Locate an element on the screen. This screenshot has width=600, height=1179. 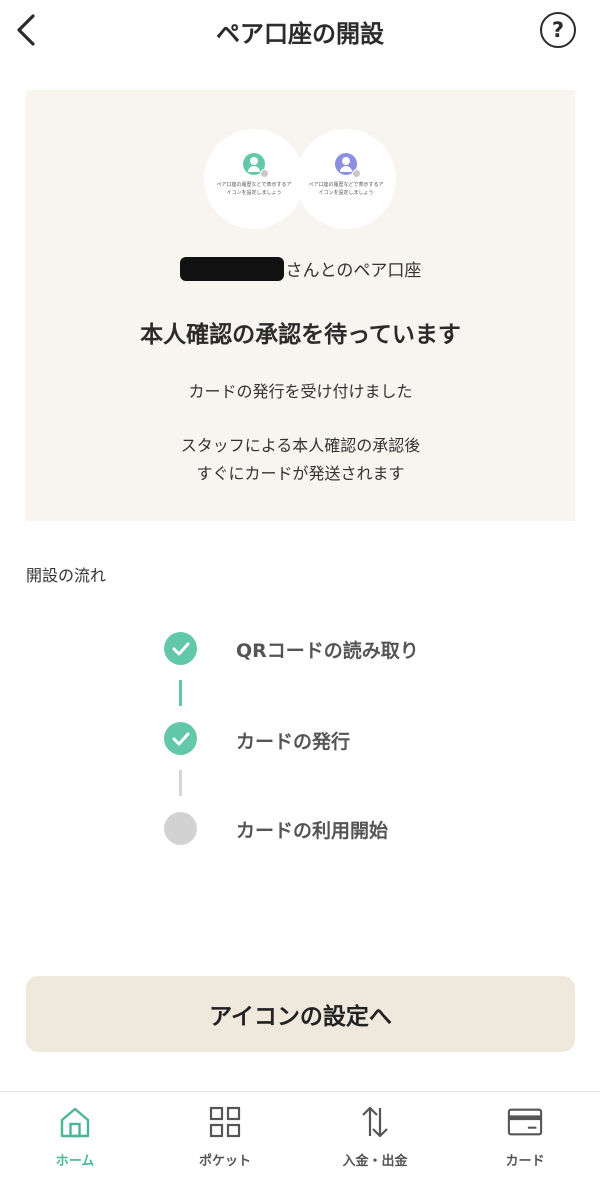
nav-item-home: ホーム is located at coordinates (75, 1135).